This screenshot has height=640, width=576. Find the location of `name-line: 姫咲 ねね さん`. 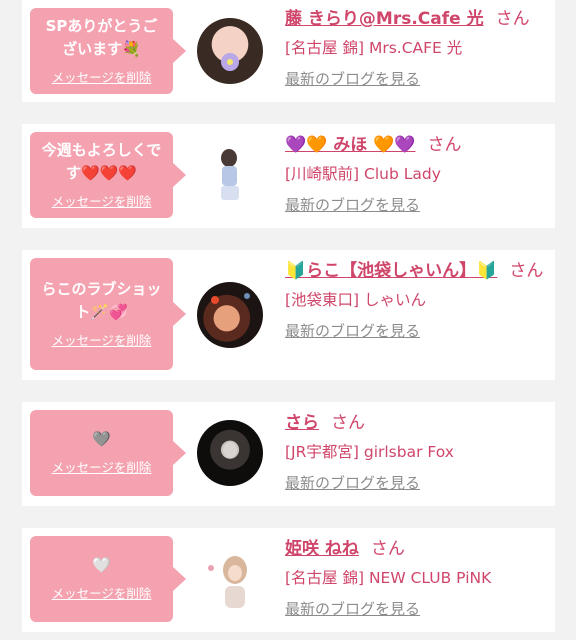

name-line: 姫咲 ねね さん is located at coordinates (417, 549).